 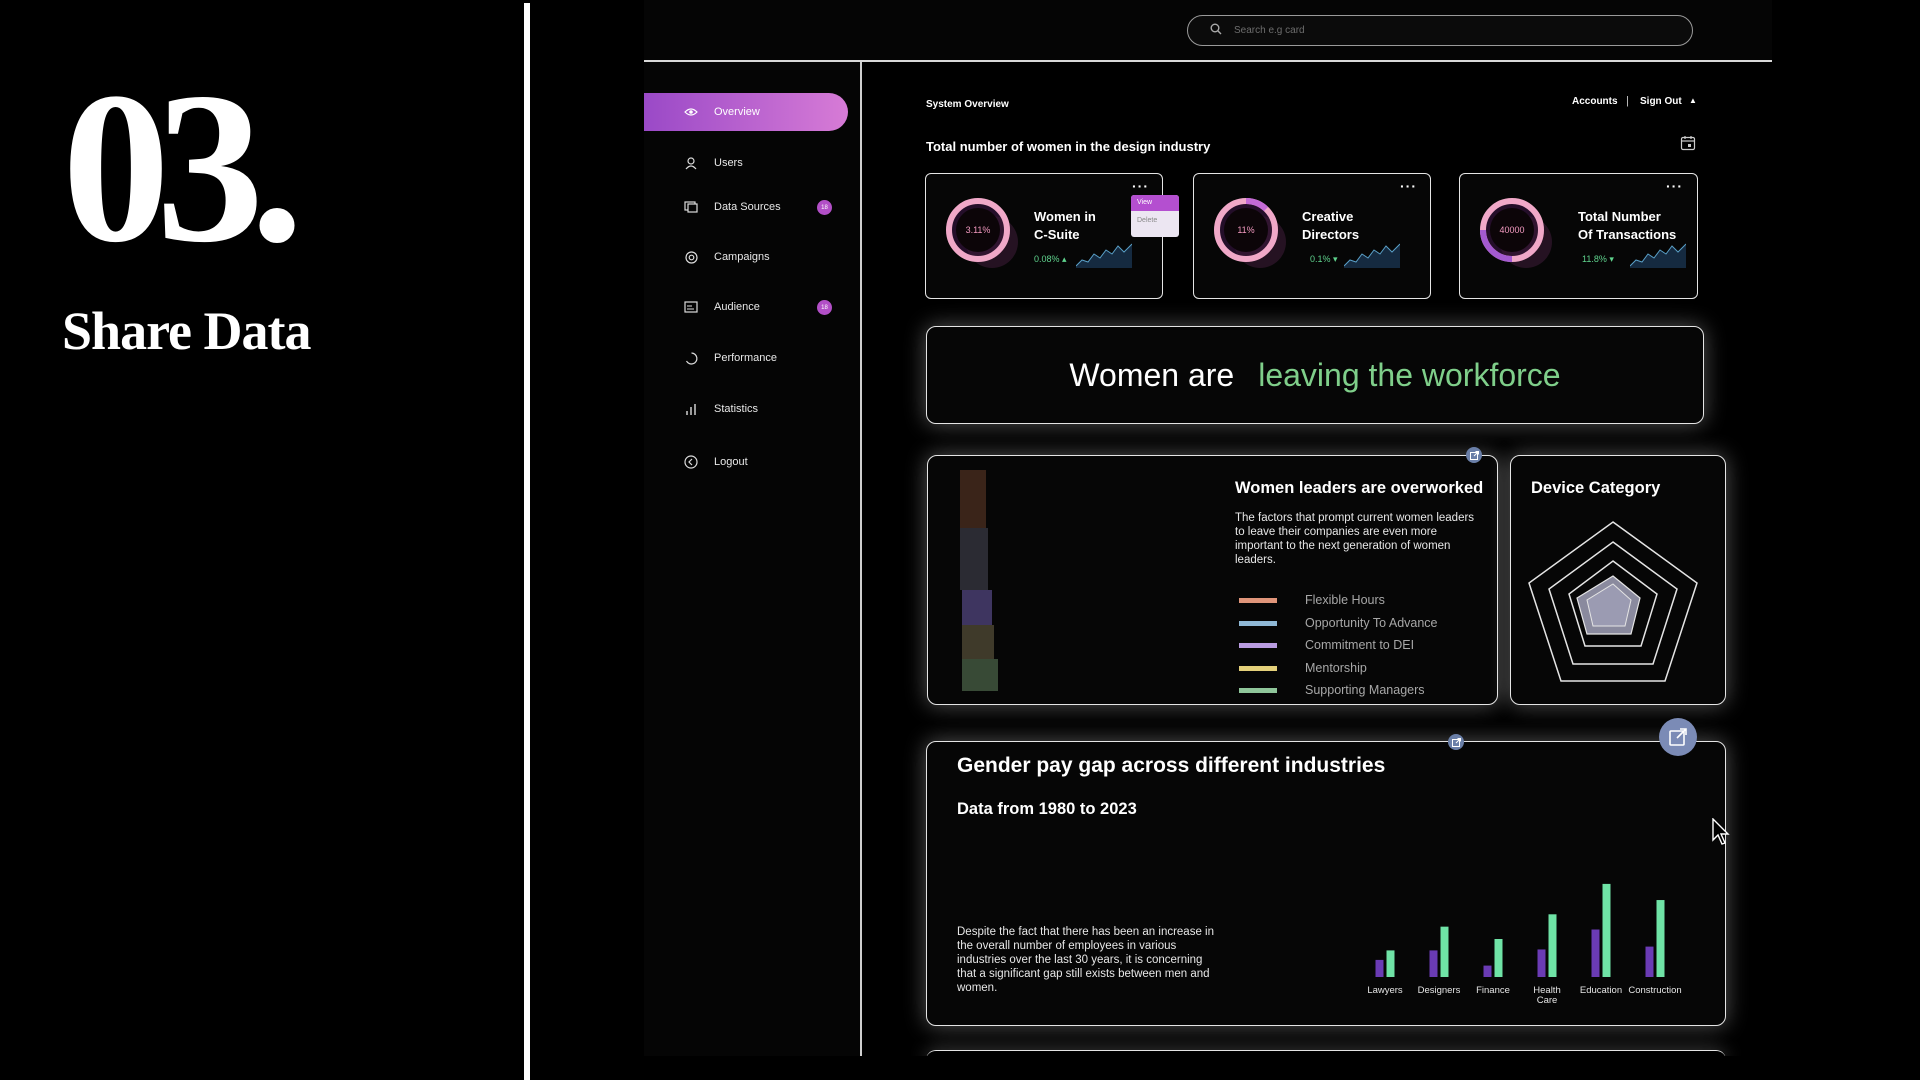 What do you see at coordinates (691, 163) in the screenshot?
I see `user-icon` at bounding box center [691, 163].